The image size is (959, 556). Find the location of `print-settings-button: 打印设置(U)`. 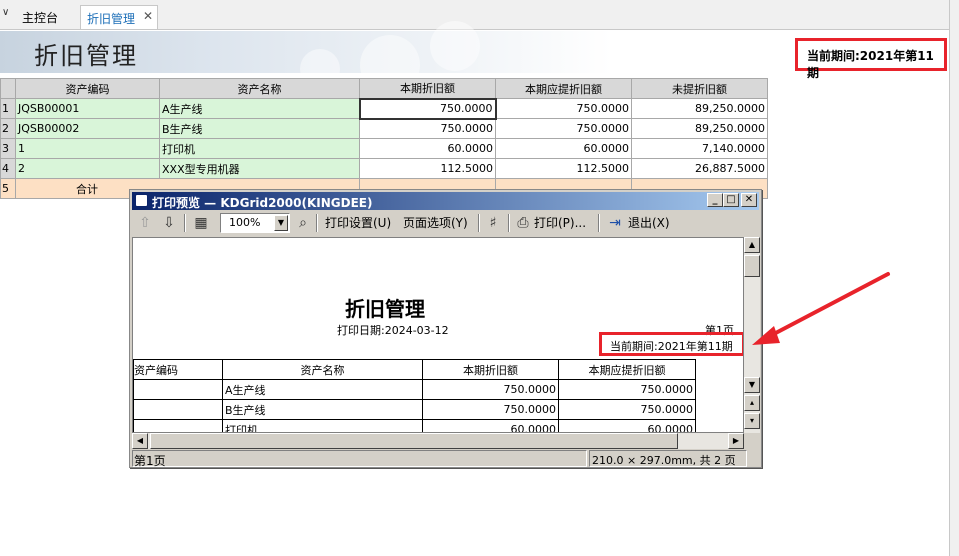

print-settings-button: 打印设置(U) is located at coordinates (358, 223).